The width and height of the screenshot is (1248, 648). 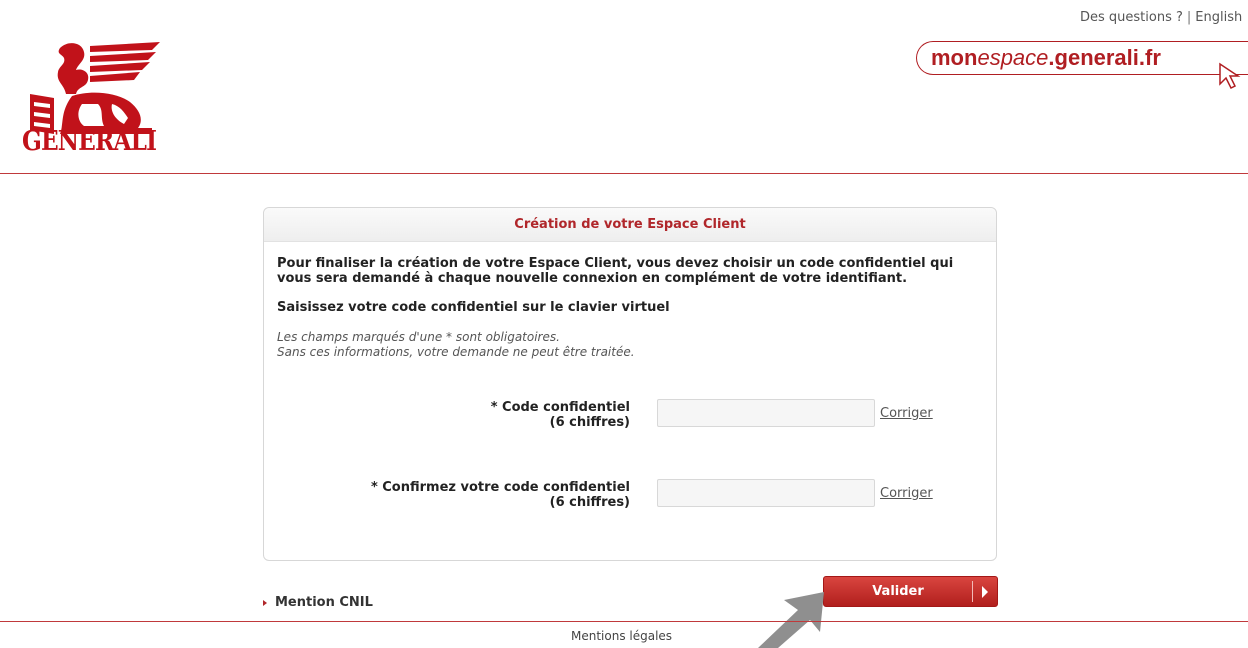 I want to click on code-input, so click(x=766, y=413).